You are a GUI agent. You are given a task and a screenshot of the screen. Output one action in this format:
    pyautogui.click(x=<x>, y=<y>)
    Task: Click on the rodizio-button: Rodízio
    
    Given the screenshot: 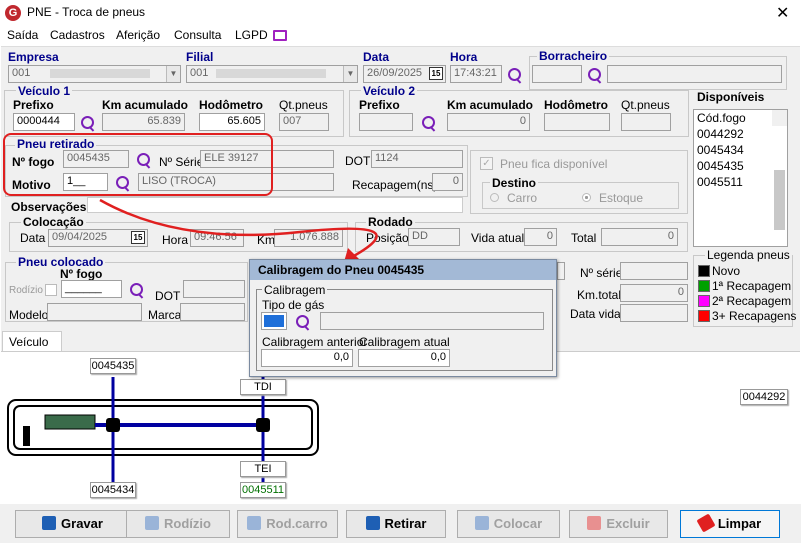 What is the action you would take?
    pyautogui.click(x=178, y=524)
    